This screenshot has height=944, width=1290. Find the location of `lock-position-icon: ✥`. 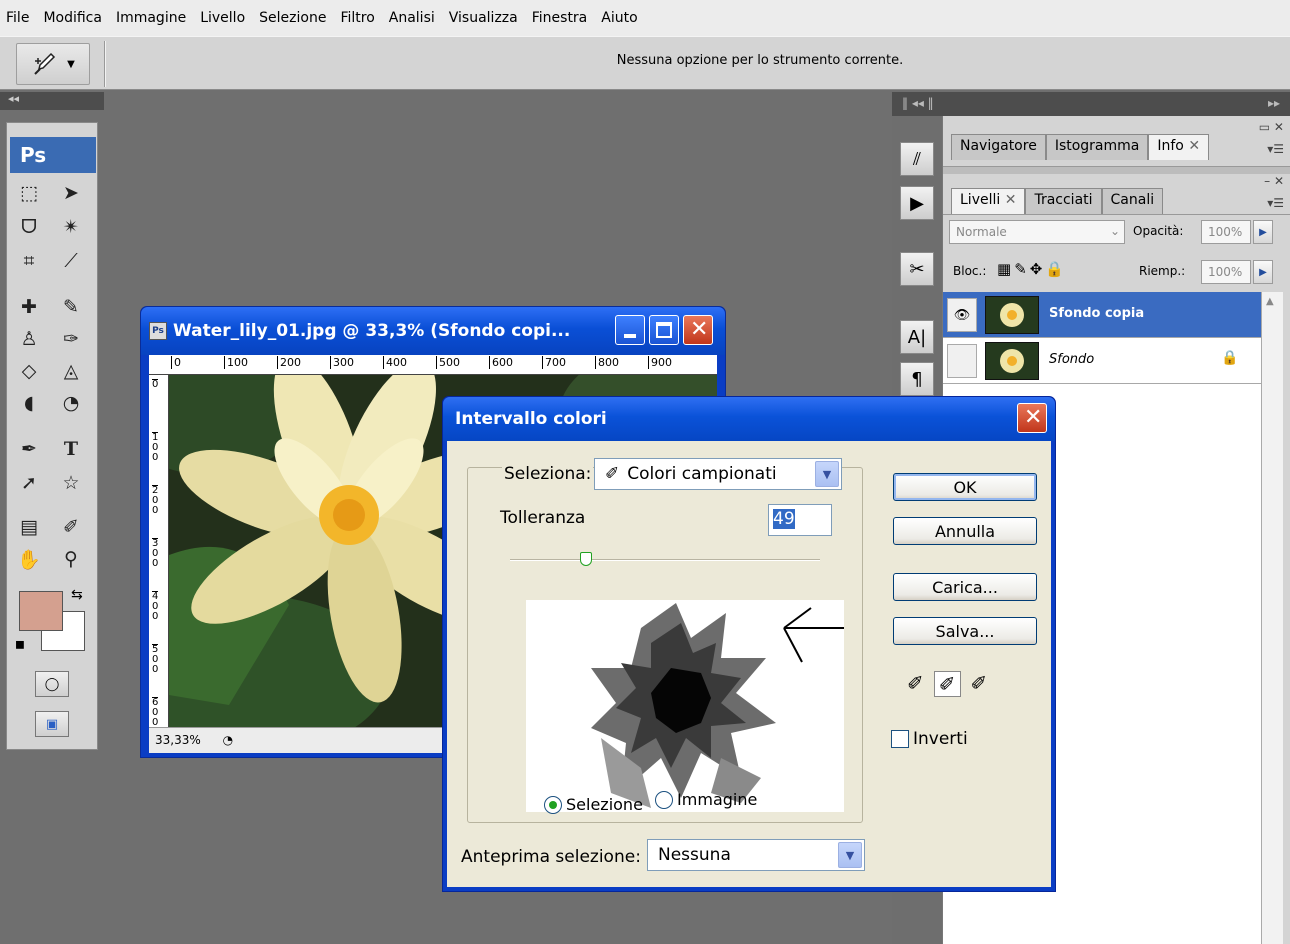

lock-position-icon: ✥ is located at coordinates (1038, 269).